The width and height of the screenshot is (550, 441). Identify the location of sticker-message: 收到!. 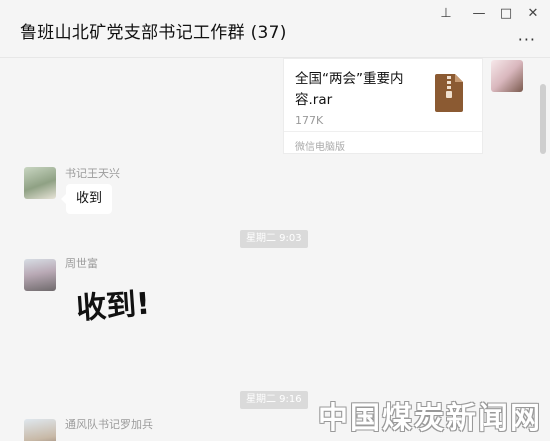
(114, 303).